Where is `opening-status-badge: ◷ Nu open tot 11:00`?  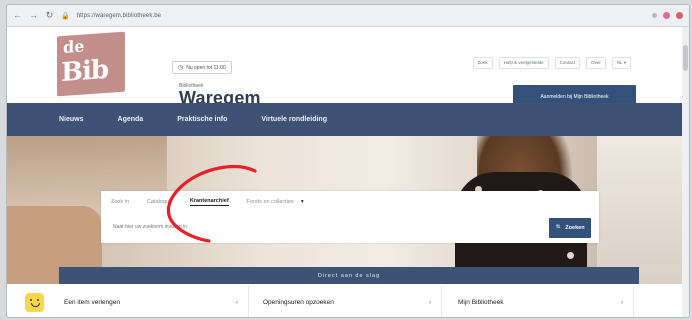
opening-status-badge: ◷ Nu open tot 11:00 is located at coordinates (202, 67).